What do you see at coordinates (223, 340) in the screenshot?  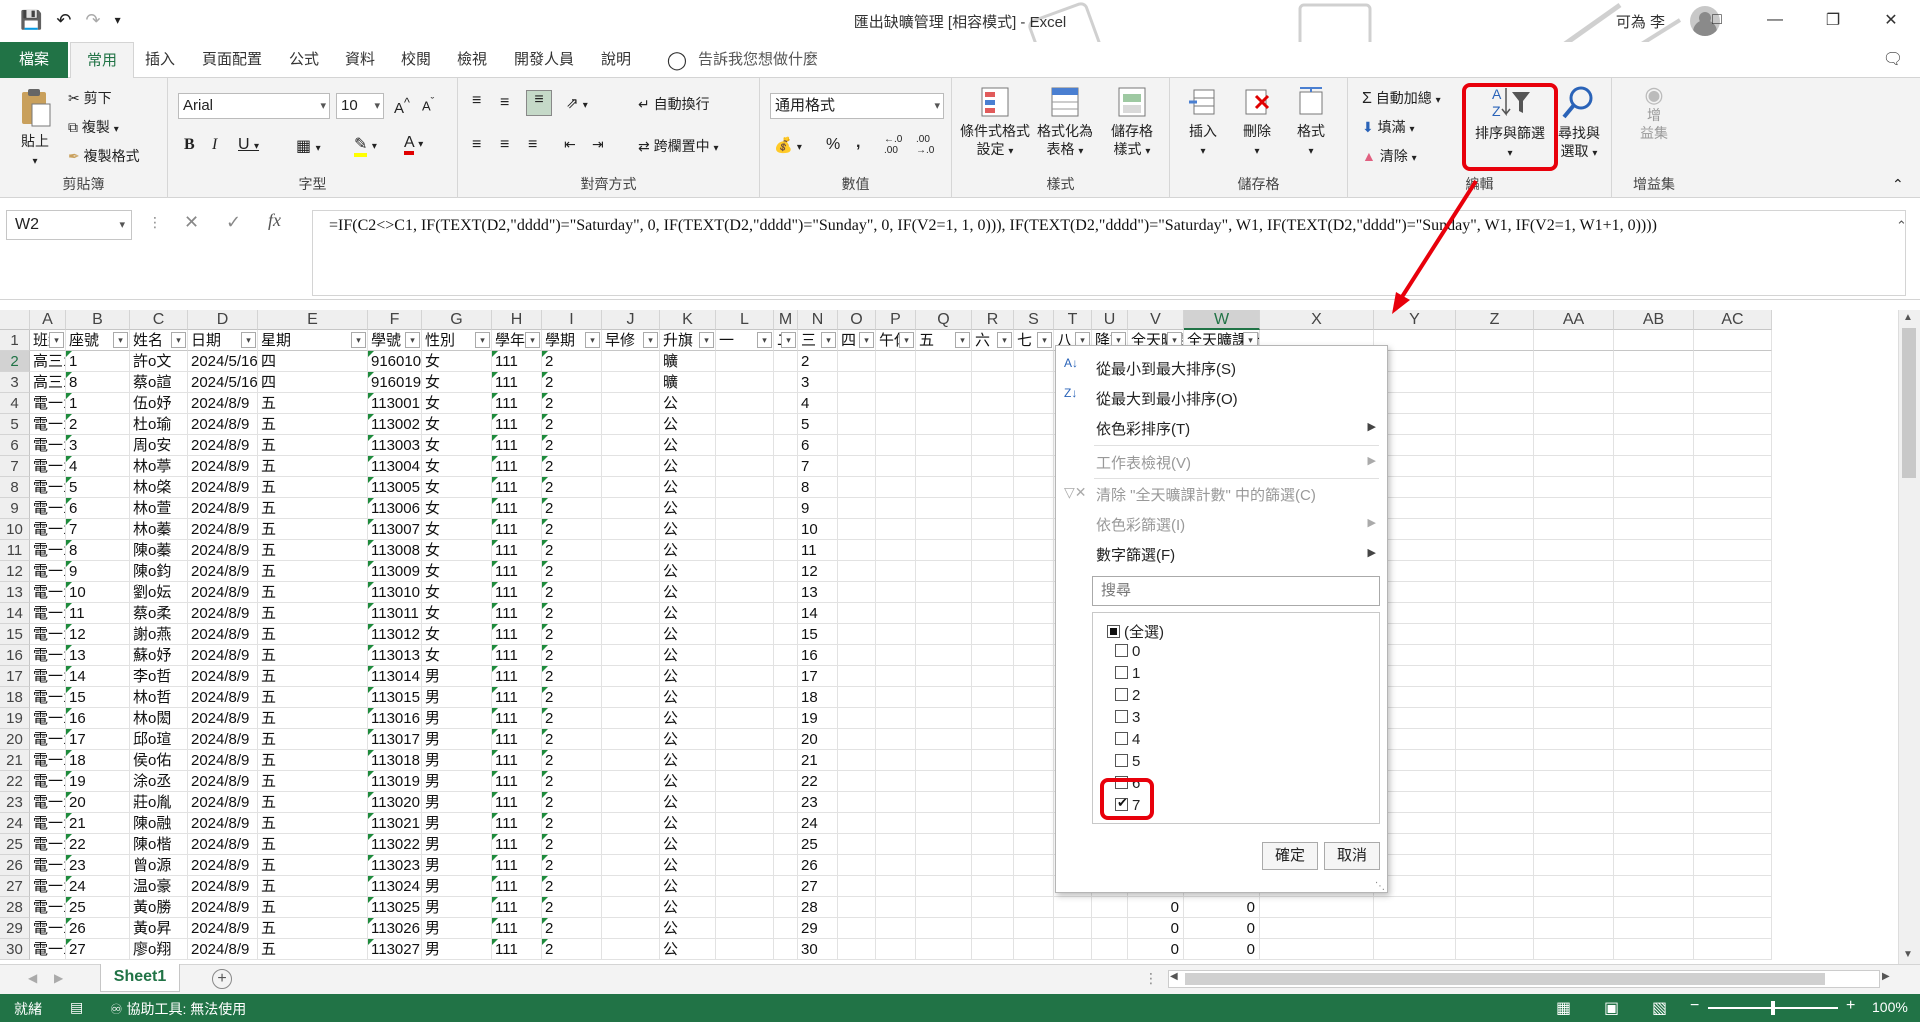 I see `header-cell: 日期 ▾` at bounding box center [223, 340].